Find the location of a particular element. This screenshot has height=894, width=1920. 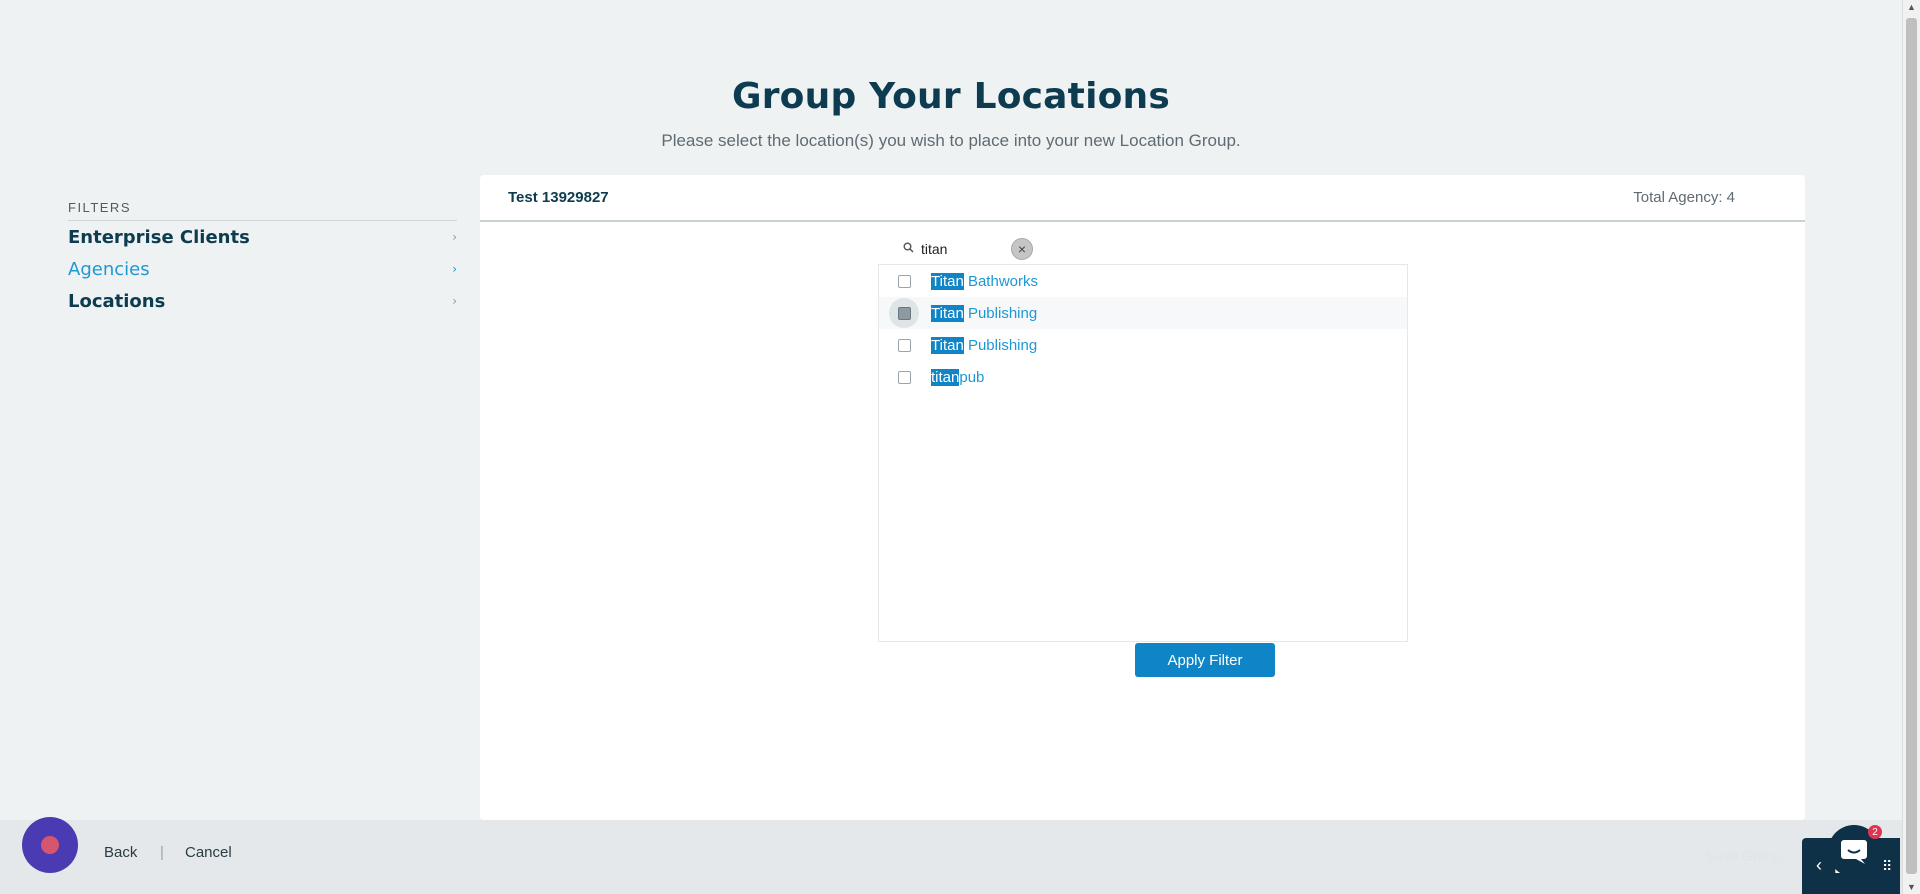

group-name: Test 13929827 is located at coordinates (558, 197).